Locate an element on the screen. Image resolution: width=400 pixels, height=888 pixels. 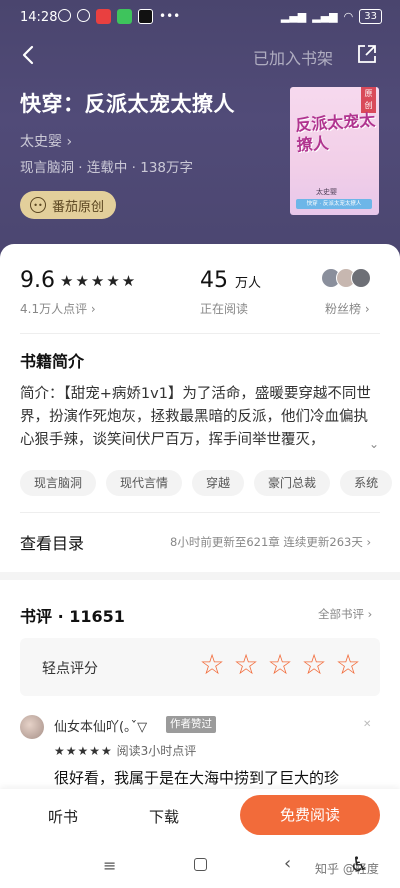
tag: 现代言情 is located at coordinates (144, 483).